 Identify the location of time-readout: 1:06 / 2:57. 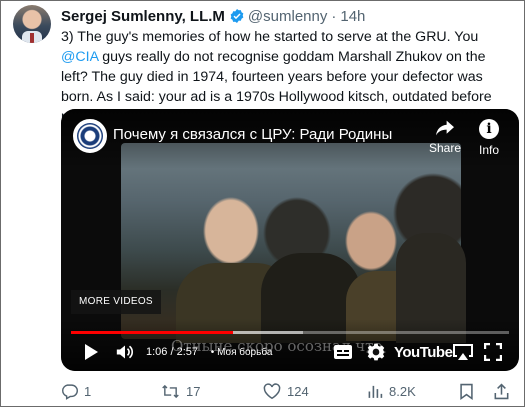
(172, 352).